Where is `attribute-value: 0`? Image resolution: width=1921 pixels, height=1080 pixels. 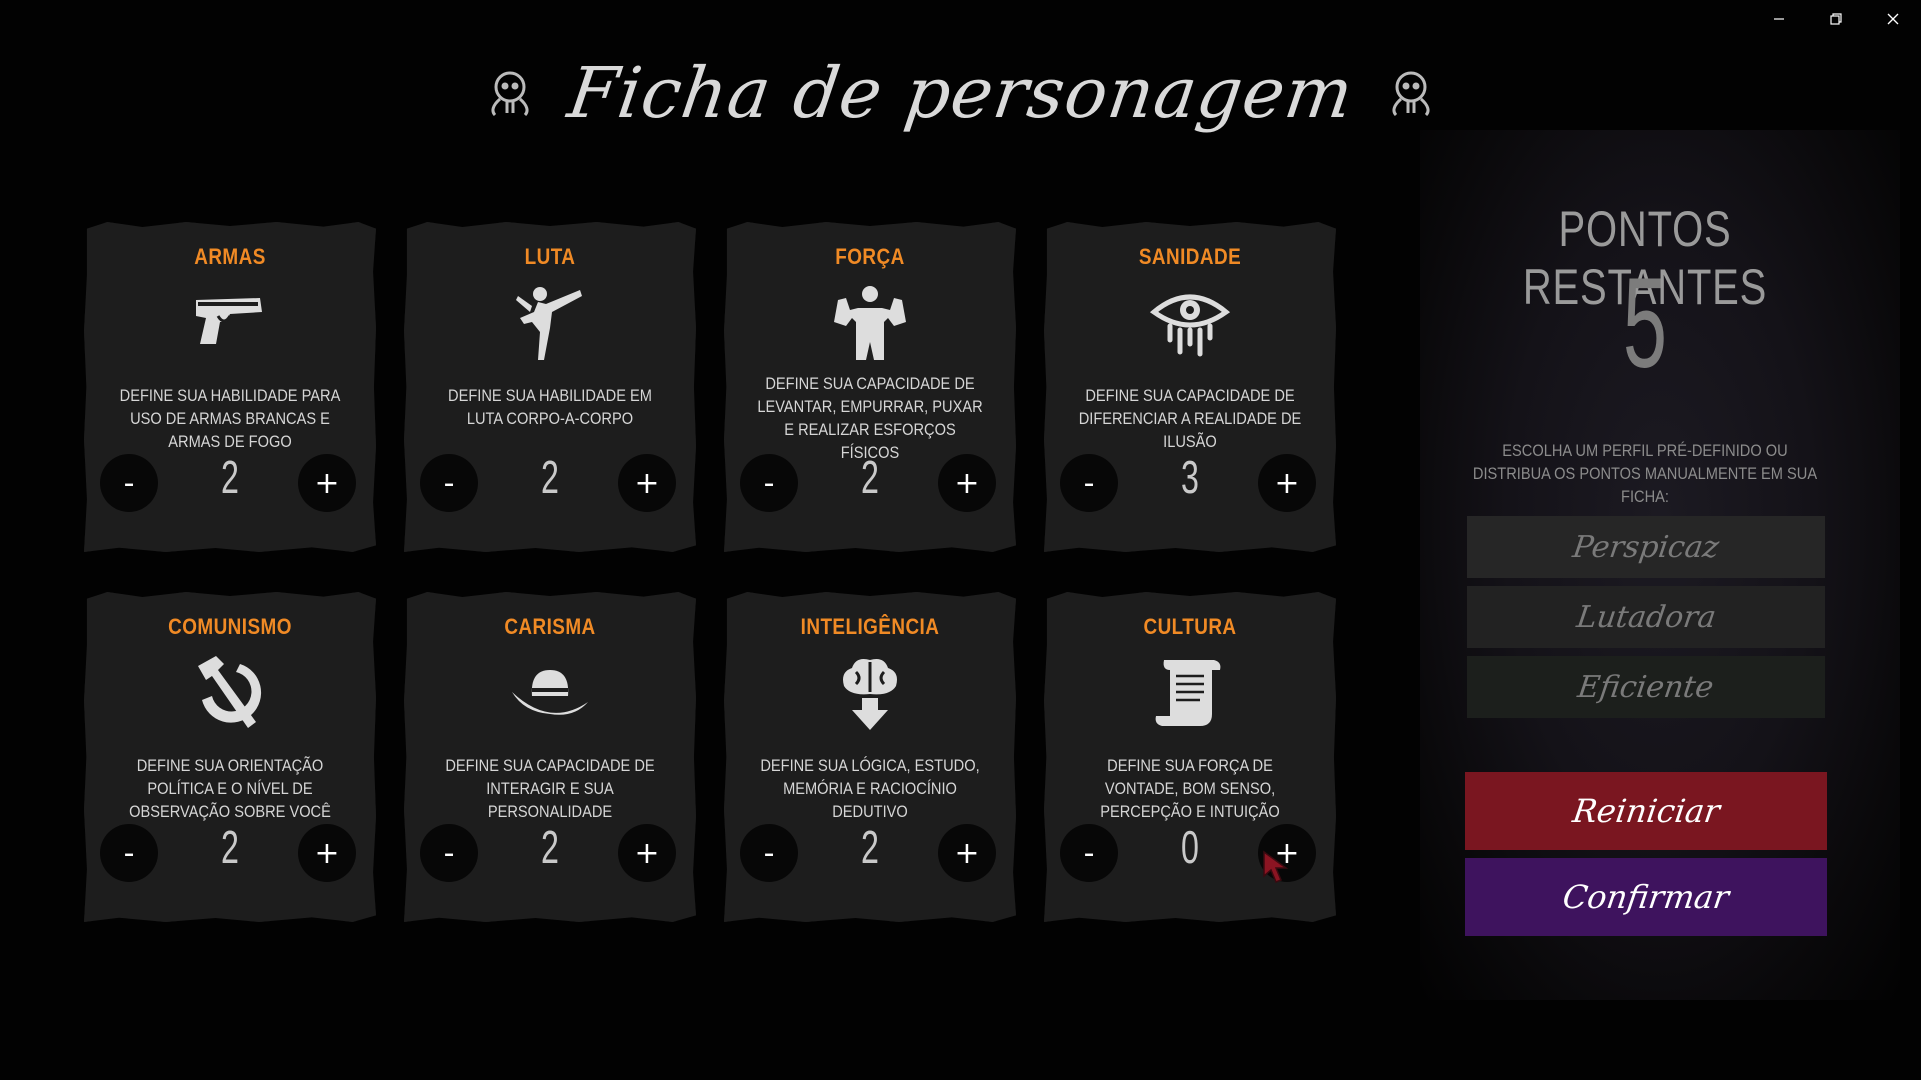 attribute-value: 0 is located at coordinates (1190, 847).